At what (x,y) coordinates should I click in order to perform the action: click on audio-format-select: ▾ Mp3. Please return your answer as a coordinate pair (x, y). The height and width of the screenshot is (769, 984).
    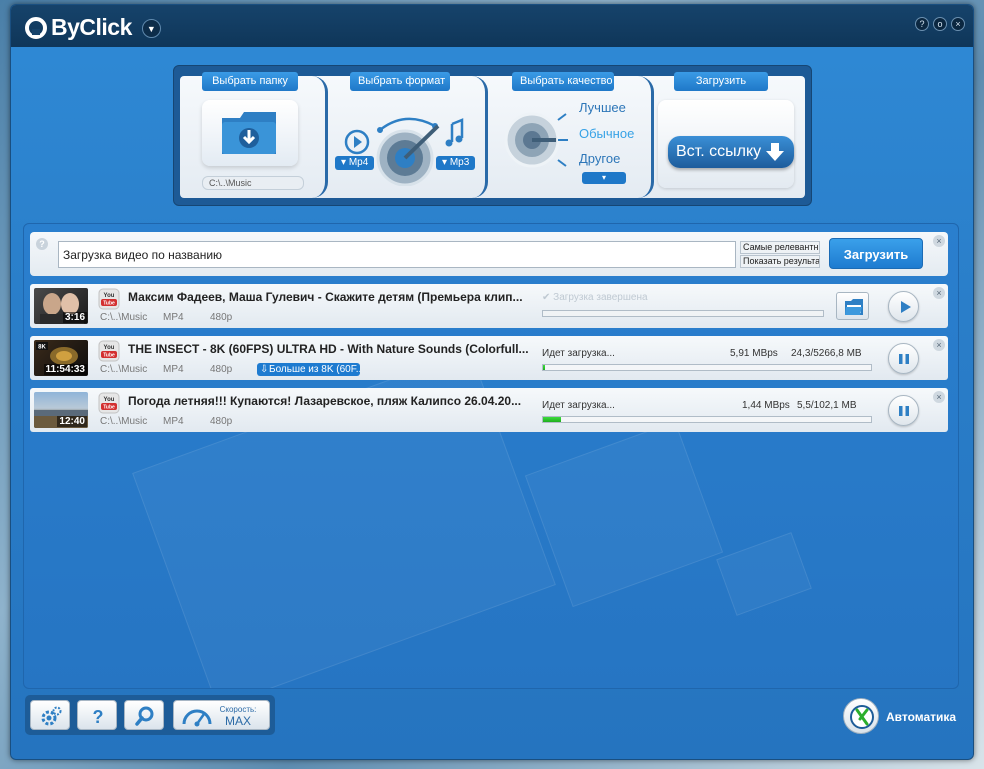
    Looking at the image, I should click on (456, 163).